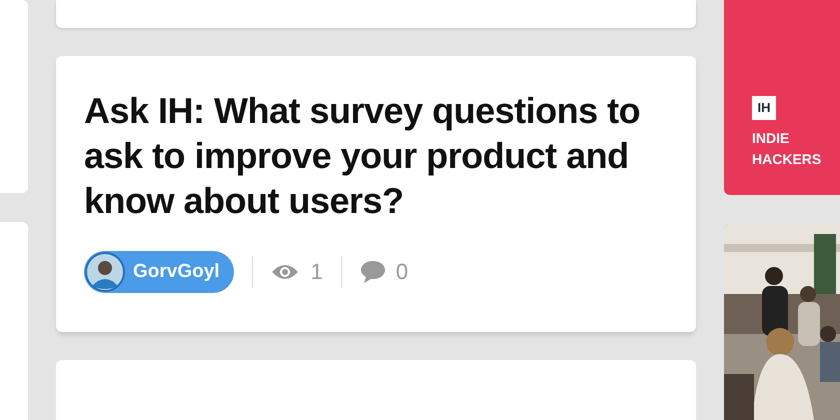  Describe the element at coordinates (402, 272) in the screenshot. I see `comment-count: 0` at that location.